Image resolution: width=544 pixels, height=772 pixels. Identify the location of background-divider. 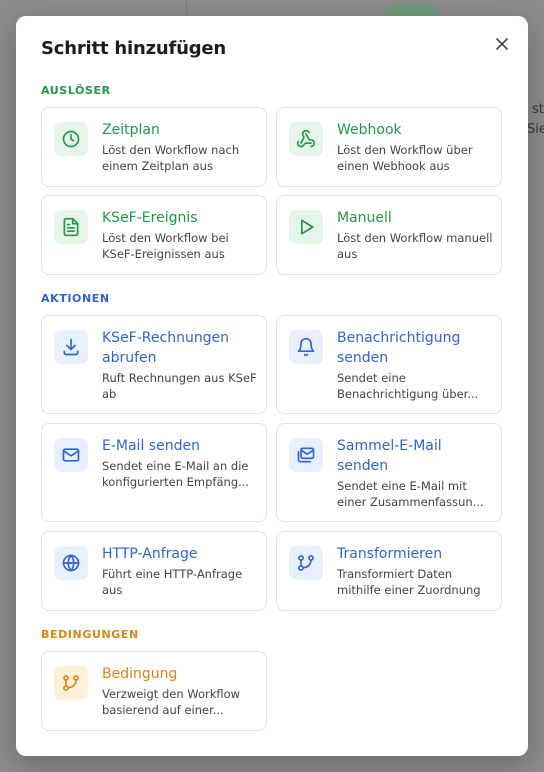
(186, 8).